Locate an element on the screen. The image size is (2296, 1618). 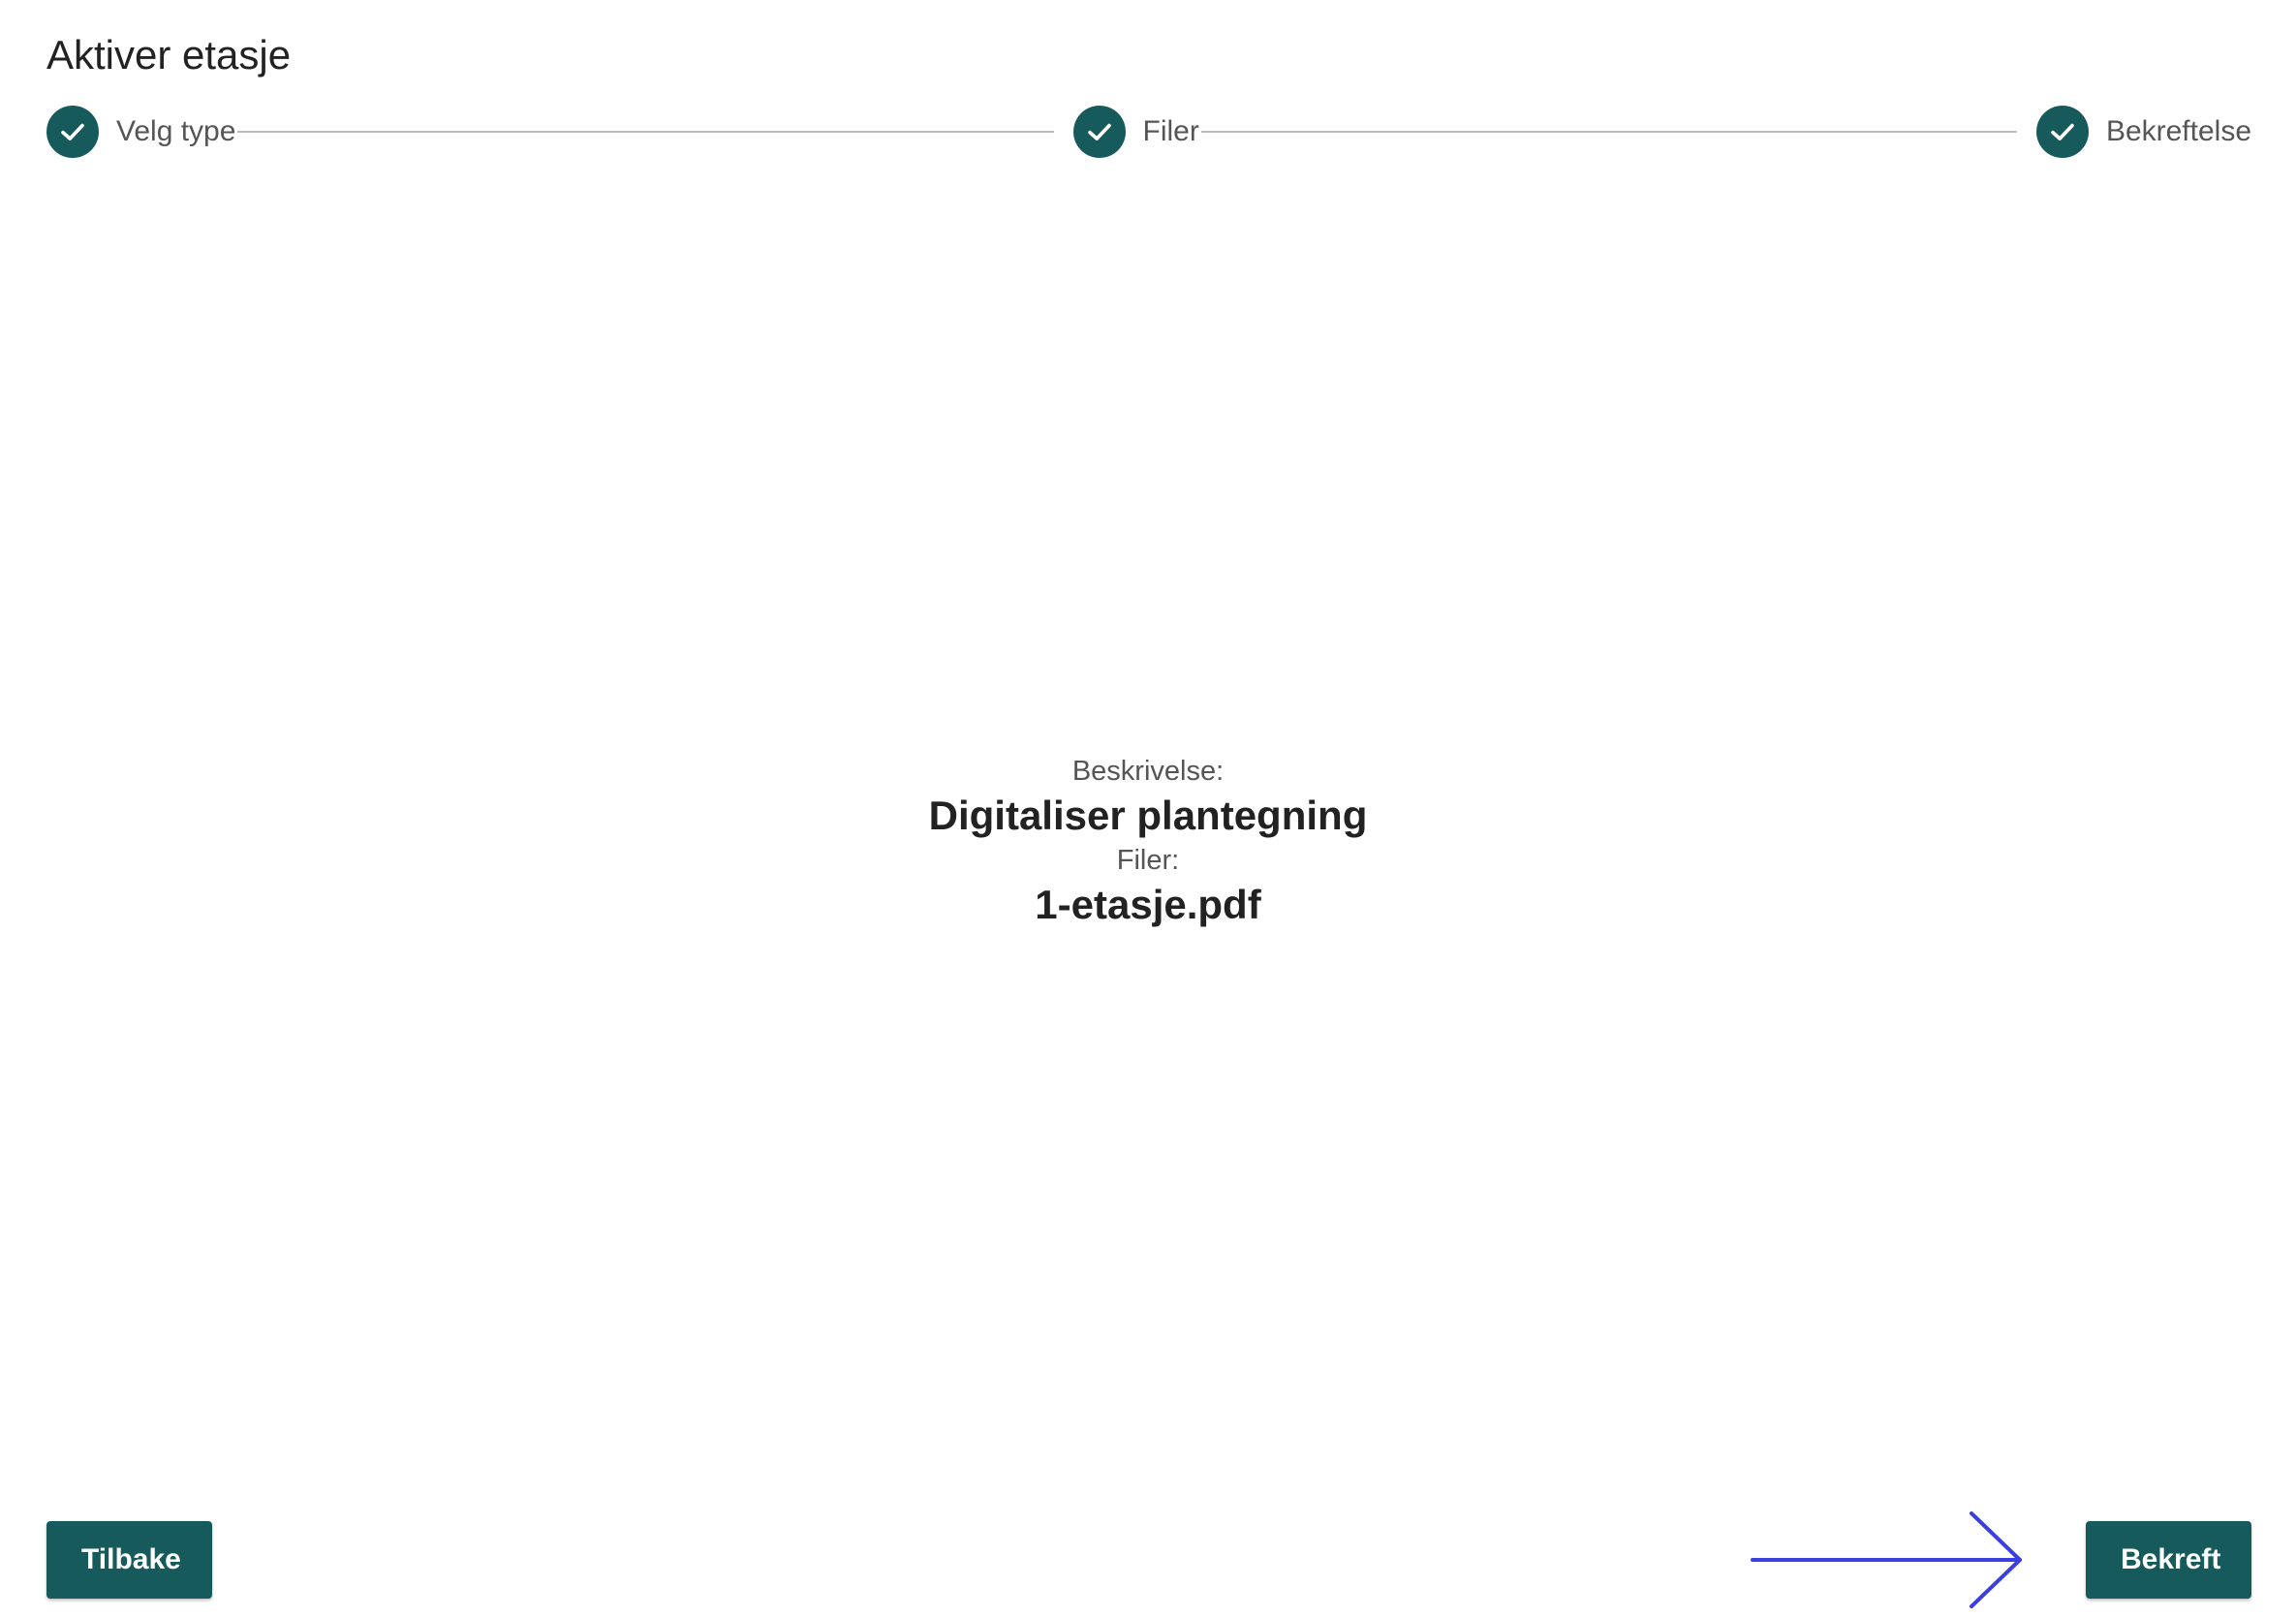
stepper: Velg type Filer Bekreftelse is located at coordinates (1149, 132).